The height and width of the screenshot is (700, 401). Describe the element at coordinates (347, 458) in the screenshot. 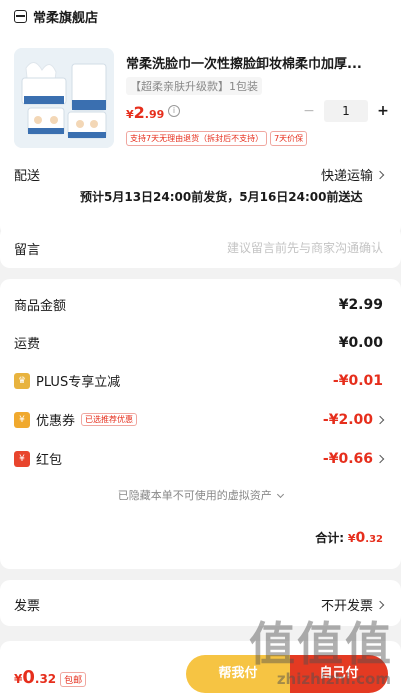

I see `redpacket-value: -¥0.66` at that location.